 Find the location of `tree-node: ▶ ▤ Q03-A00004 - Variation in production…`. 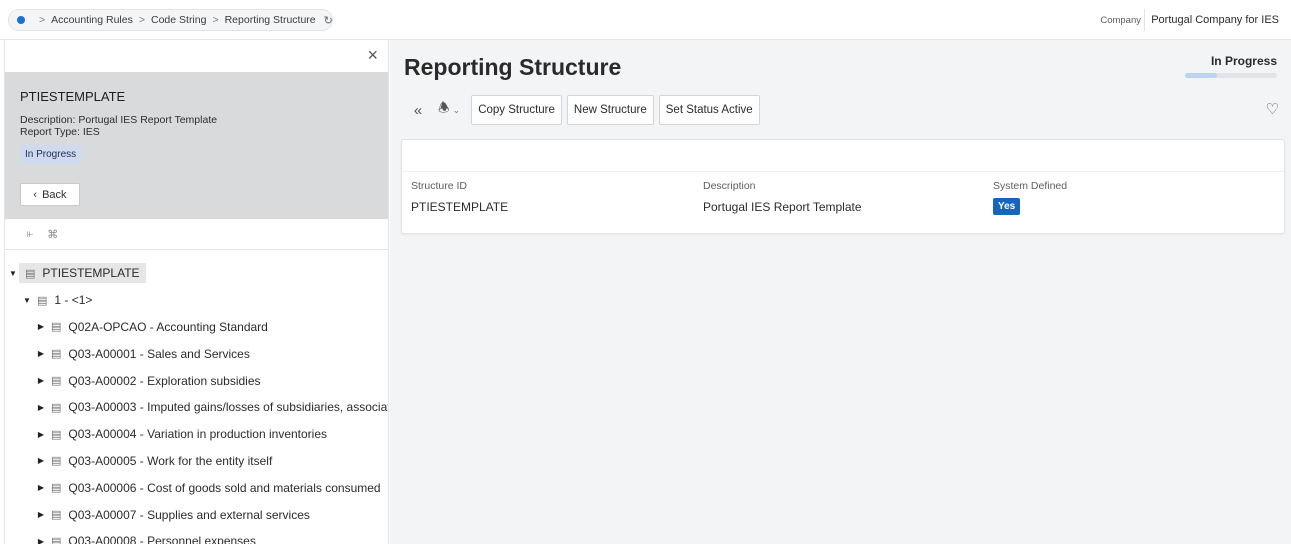

tree-node: ▶ ▤ Q03-A00004 - Variation in production… is located at coordinates (196, 434).